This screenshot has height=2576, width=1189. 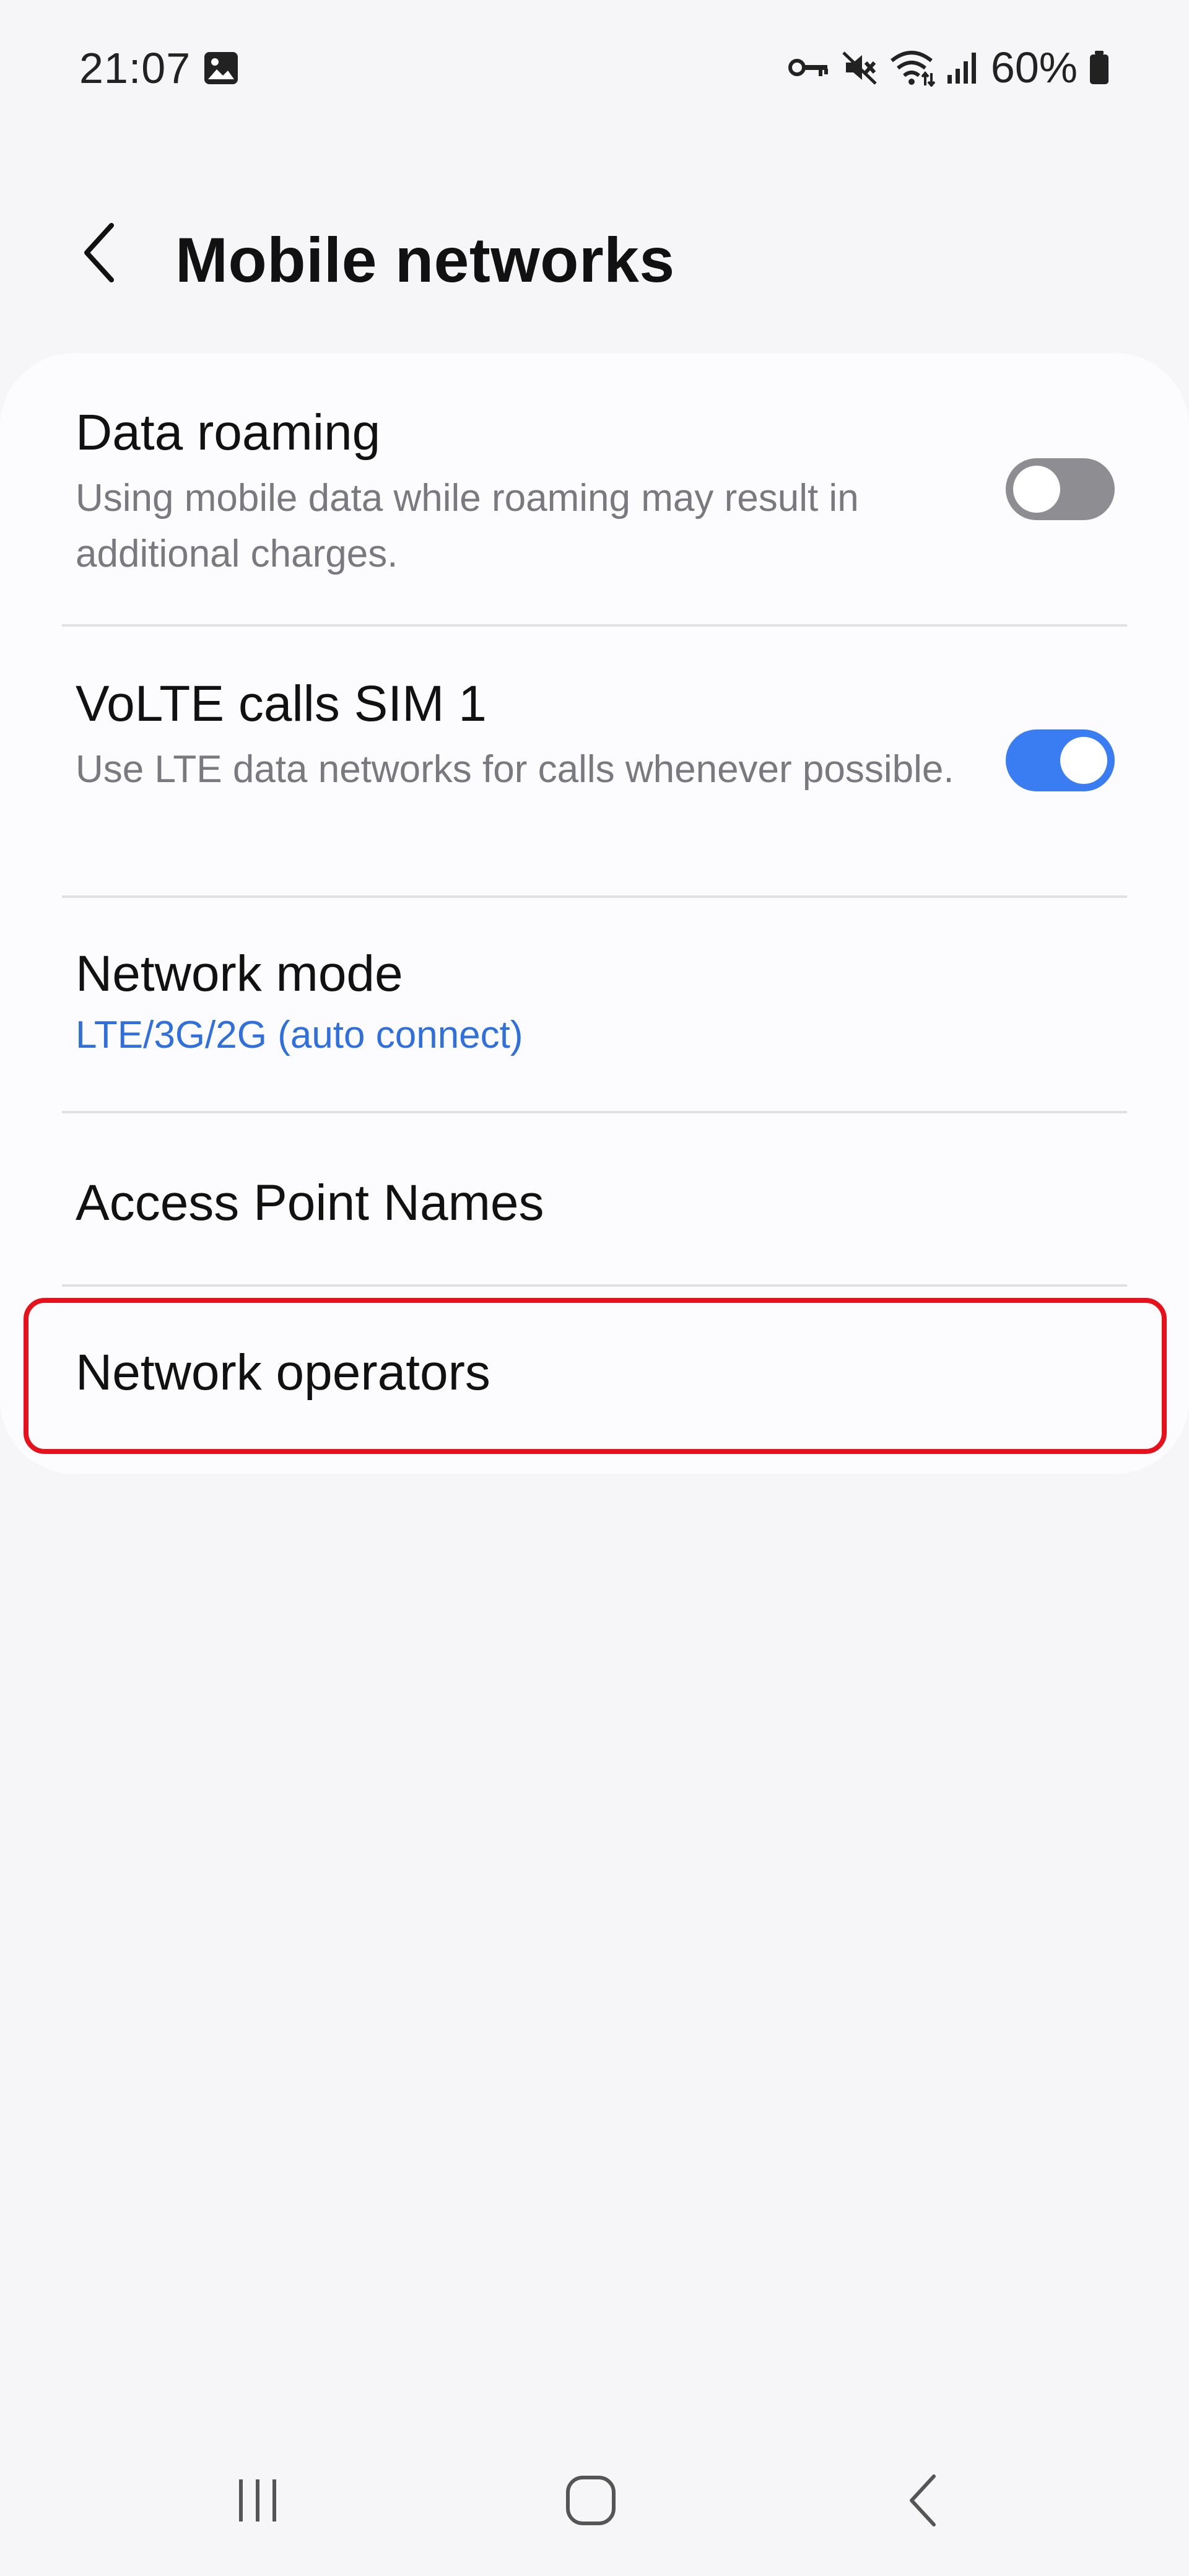 I want to click on home-icon, so click(x=590, y=2502).